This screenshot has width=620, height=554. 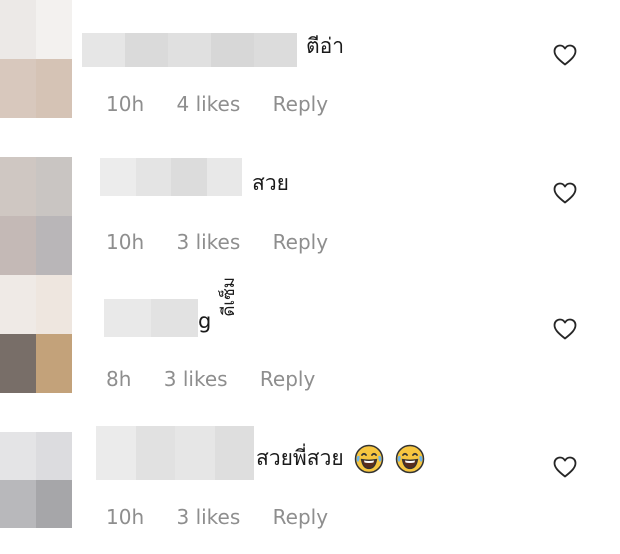 What do you see at coordinates (229, 297) in the screenshot?
I see `comment-text-vertical: ดีเซ็ม` at bounding box center [229, 297].